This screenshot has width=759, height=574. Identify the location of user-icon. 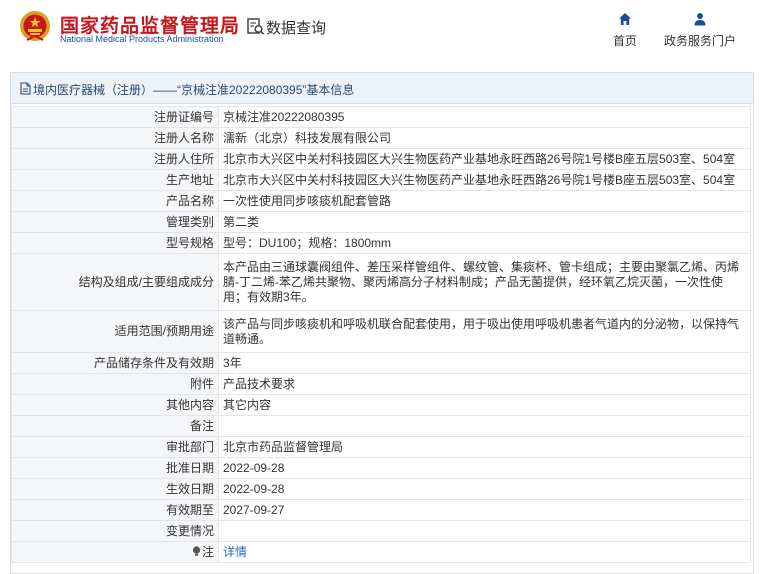
(700, 19).